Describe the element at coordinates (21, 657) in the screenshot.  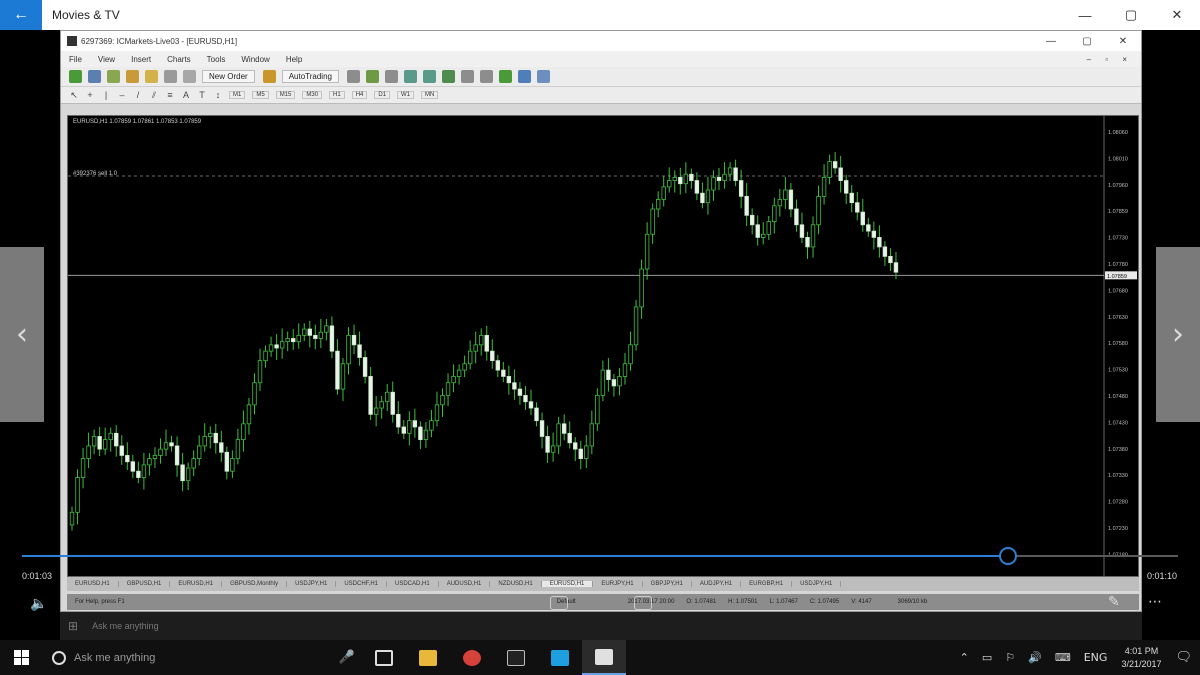
I see `start-button` at that location.